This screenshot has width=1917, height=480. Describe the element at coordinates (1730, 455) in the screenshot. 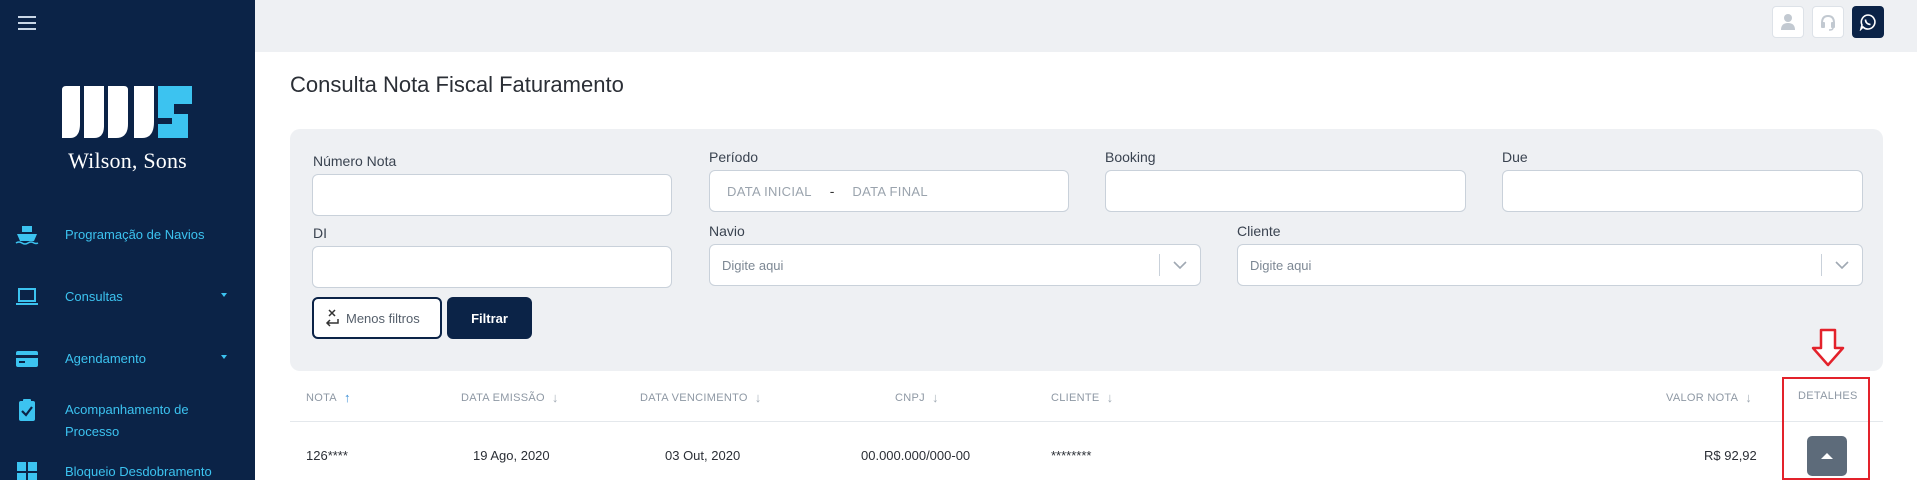

I see `cell-valor-nota: R$ 92,92` at that location.